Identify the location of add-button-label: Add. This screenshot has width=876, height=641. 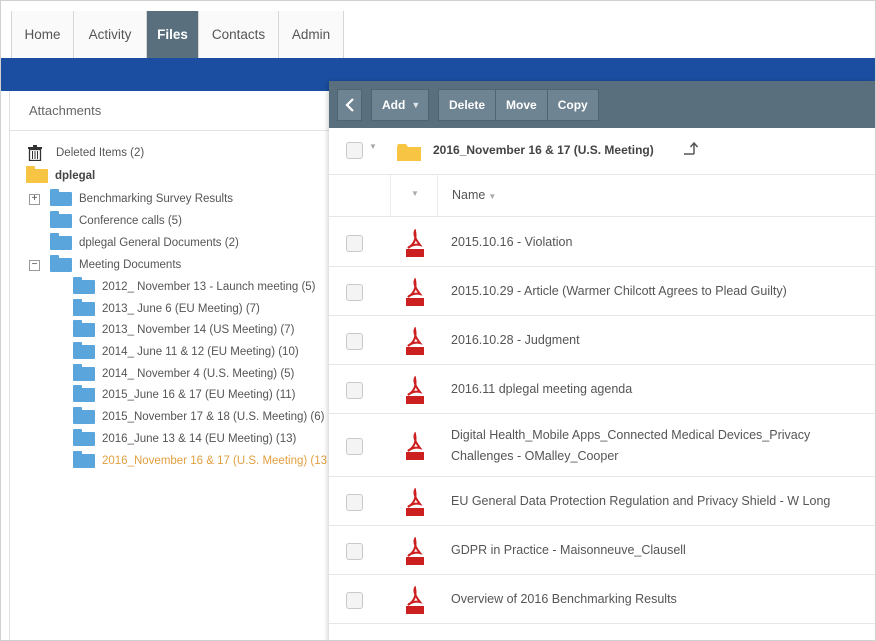
(394, 104).